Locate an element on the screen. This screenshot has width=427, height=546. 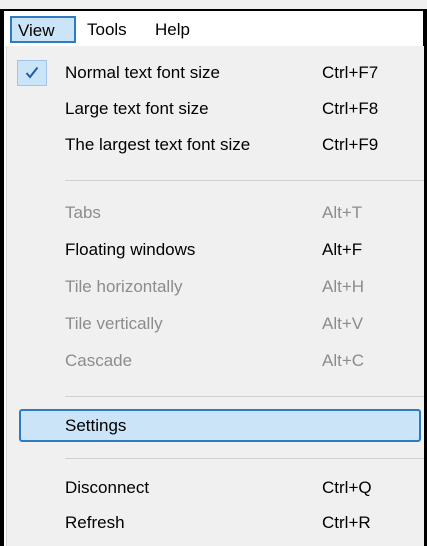
menu-item-label: Tile vertically is located at coordinates (114, 323).